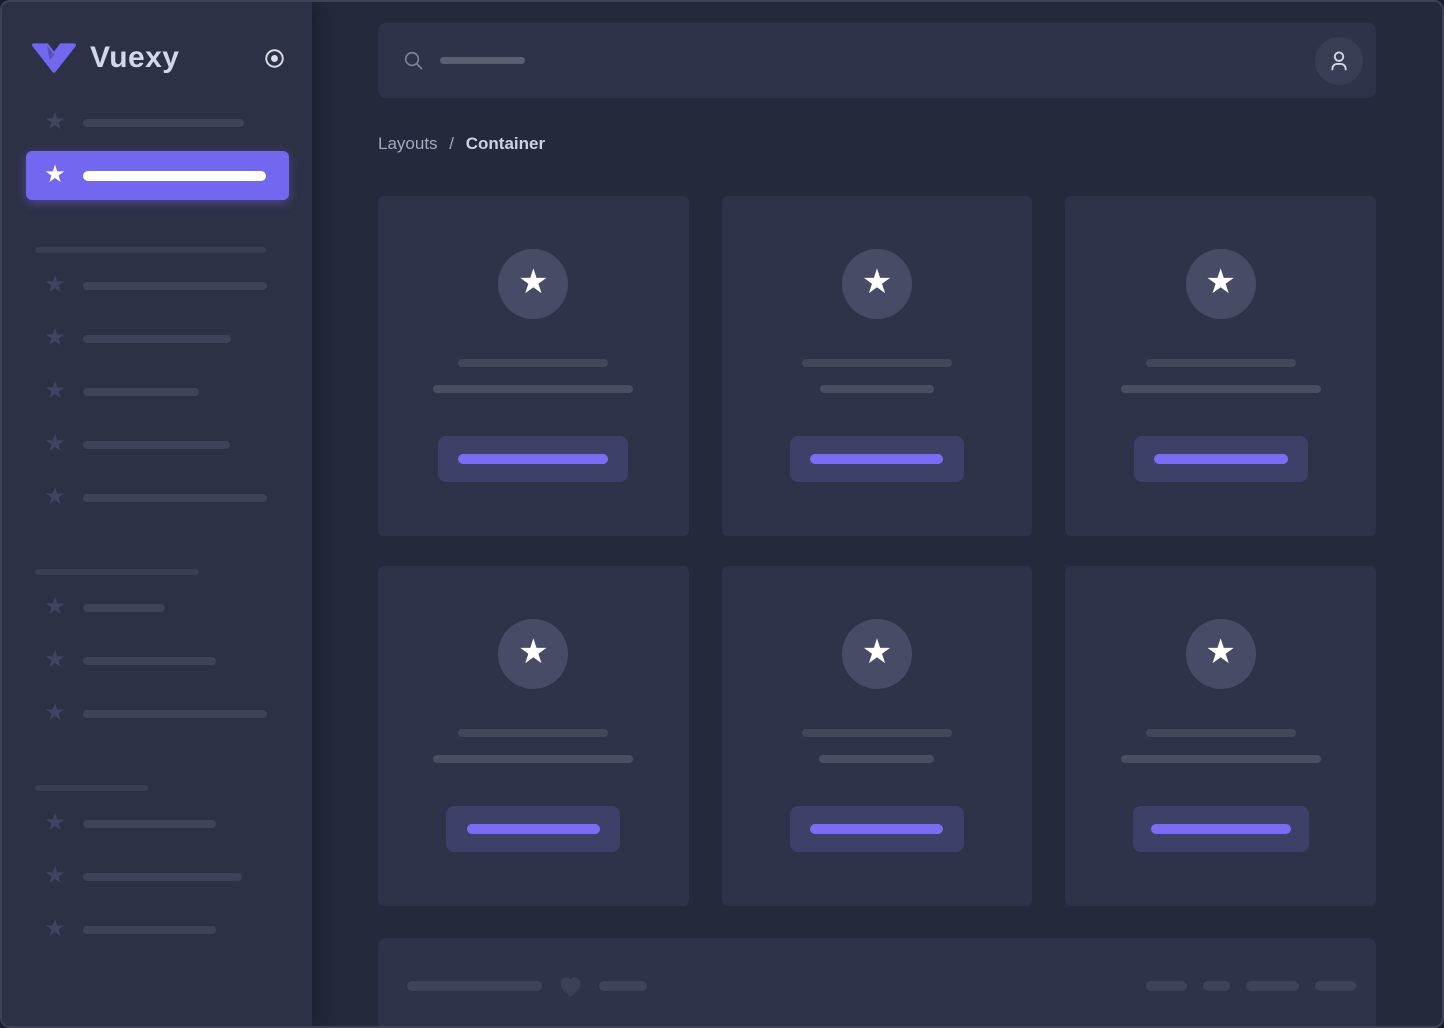 The height and width of the screenshot is (1028, 1444). I want to click on brand-title: Vuexy, so click(135, 57).